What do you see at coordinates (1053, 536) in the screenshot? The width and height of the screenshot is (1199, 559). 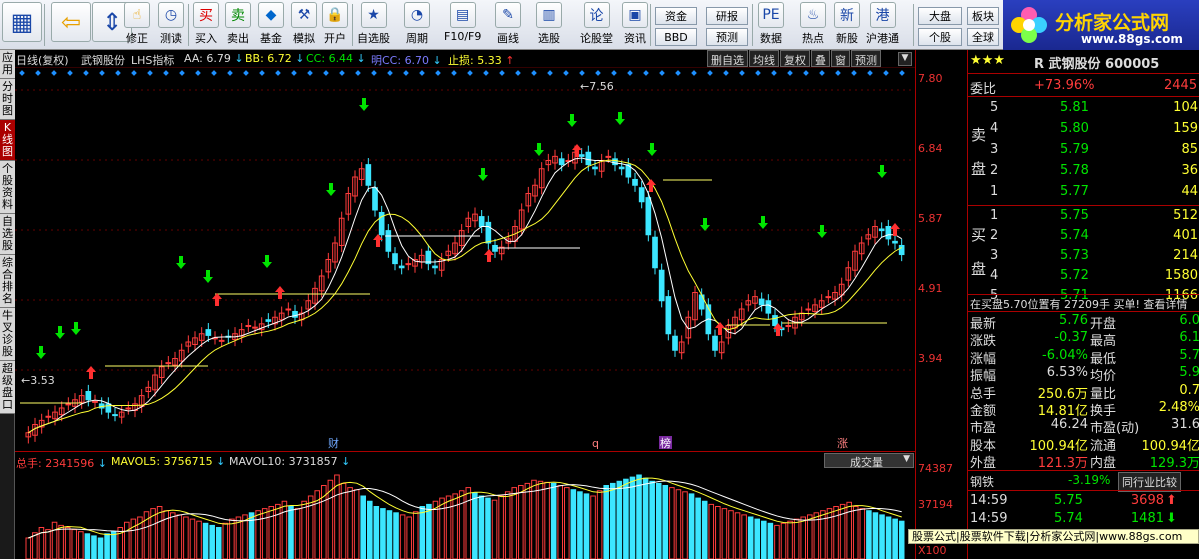 I see `footer-ad-link: 股票公式|股票软件下载|分析家公式网|www.88gs.com` at bounding box center [1053, 536].